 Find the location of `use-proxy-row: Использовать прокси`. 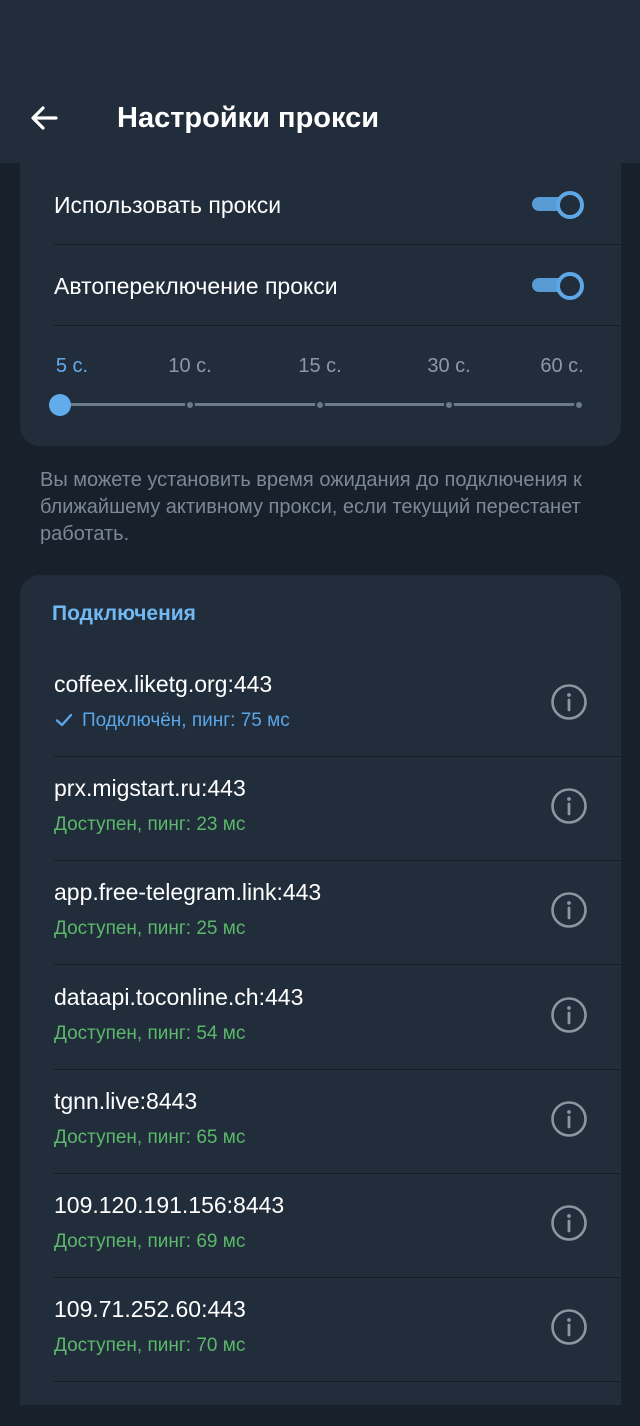

use-proxy-row: Использовать прокси is located at coordinates (320, 203).